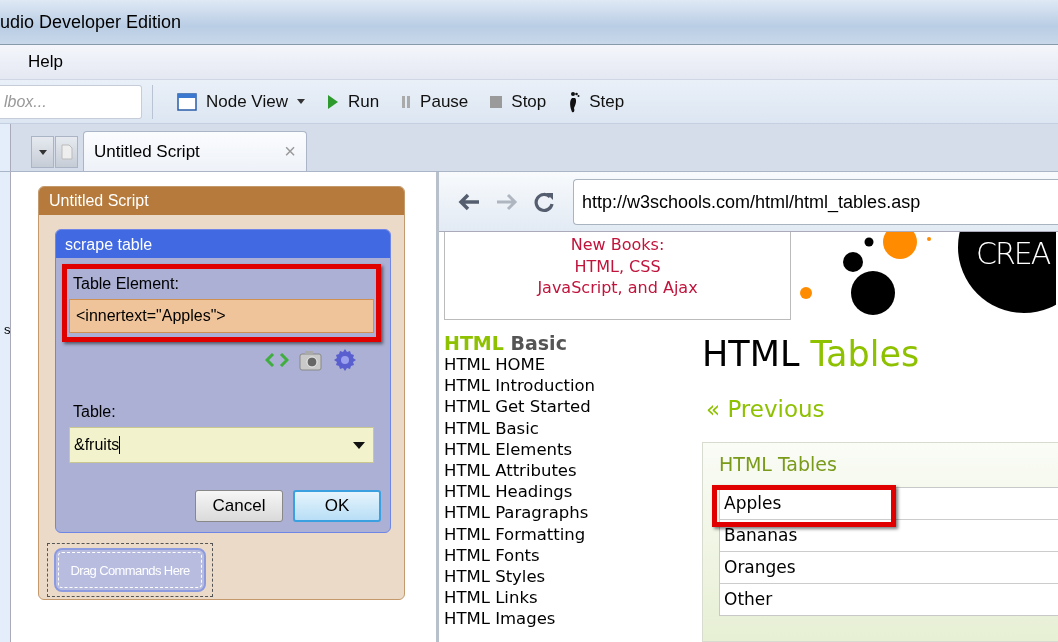 The width and height of the screenshot is (1058, 642). What do you see at coordinates (435, 101) in the screenshot?
I see `toolbar-button: Pause` at bounding box center [435, 101].